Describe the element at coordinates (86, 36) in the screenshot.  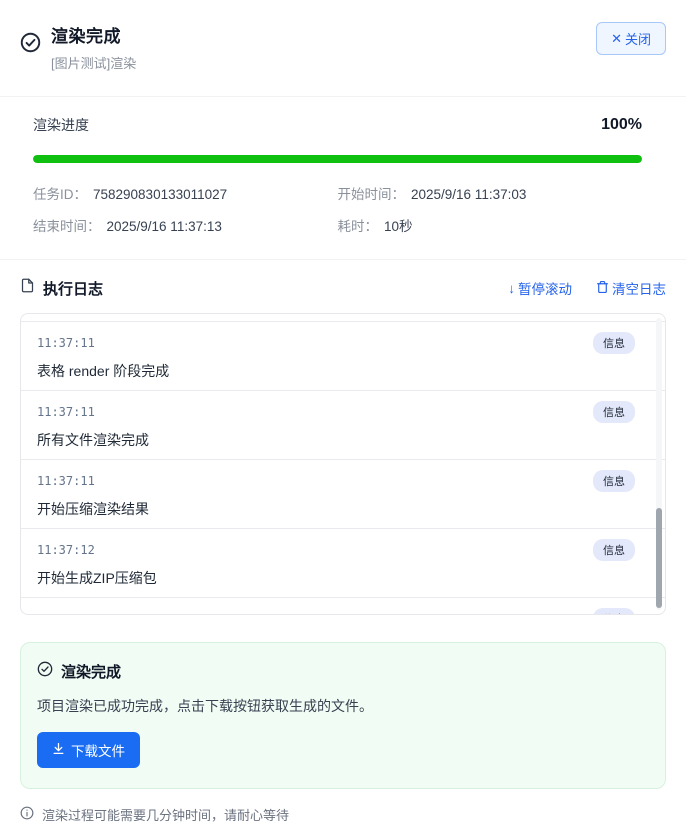
I see `page-title: 渲染完成` at that location.